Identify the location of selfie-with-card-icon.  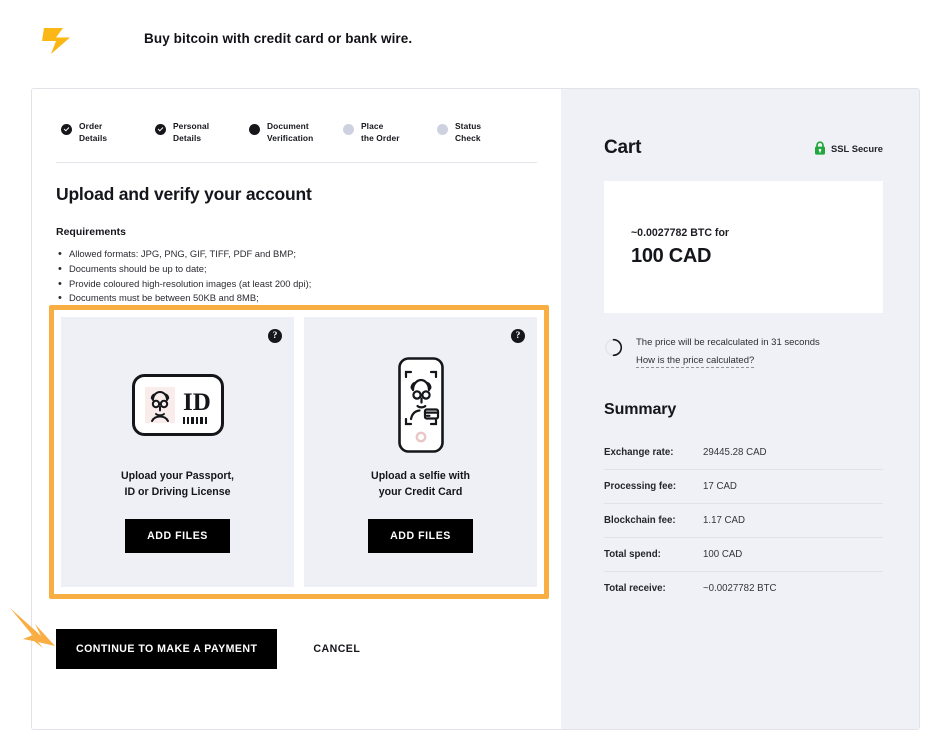
(421, 405).